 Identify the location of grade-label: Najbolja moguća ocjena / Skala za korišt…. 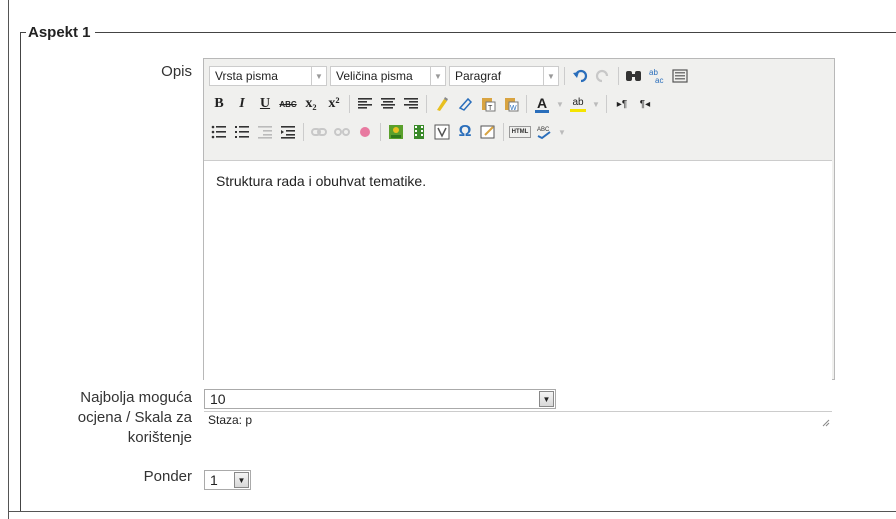
(111, 418).